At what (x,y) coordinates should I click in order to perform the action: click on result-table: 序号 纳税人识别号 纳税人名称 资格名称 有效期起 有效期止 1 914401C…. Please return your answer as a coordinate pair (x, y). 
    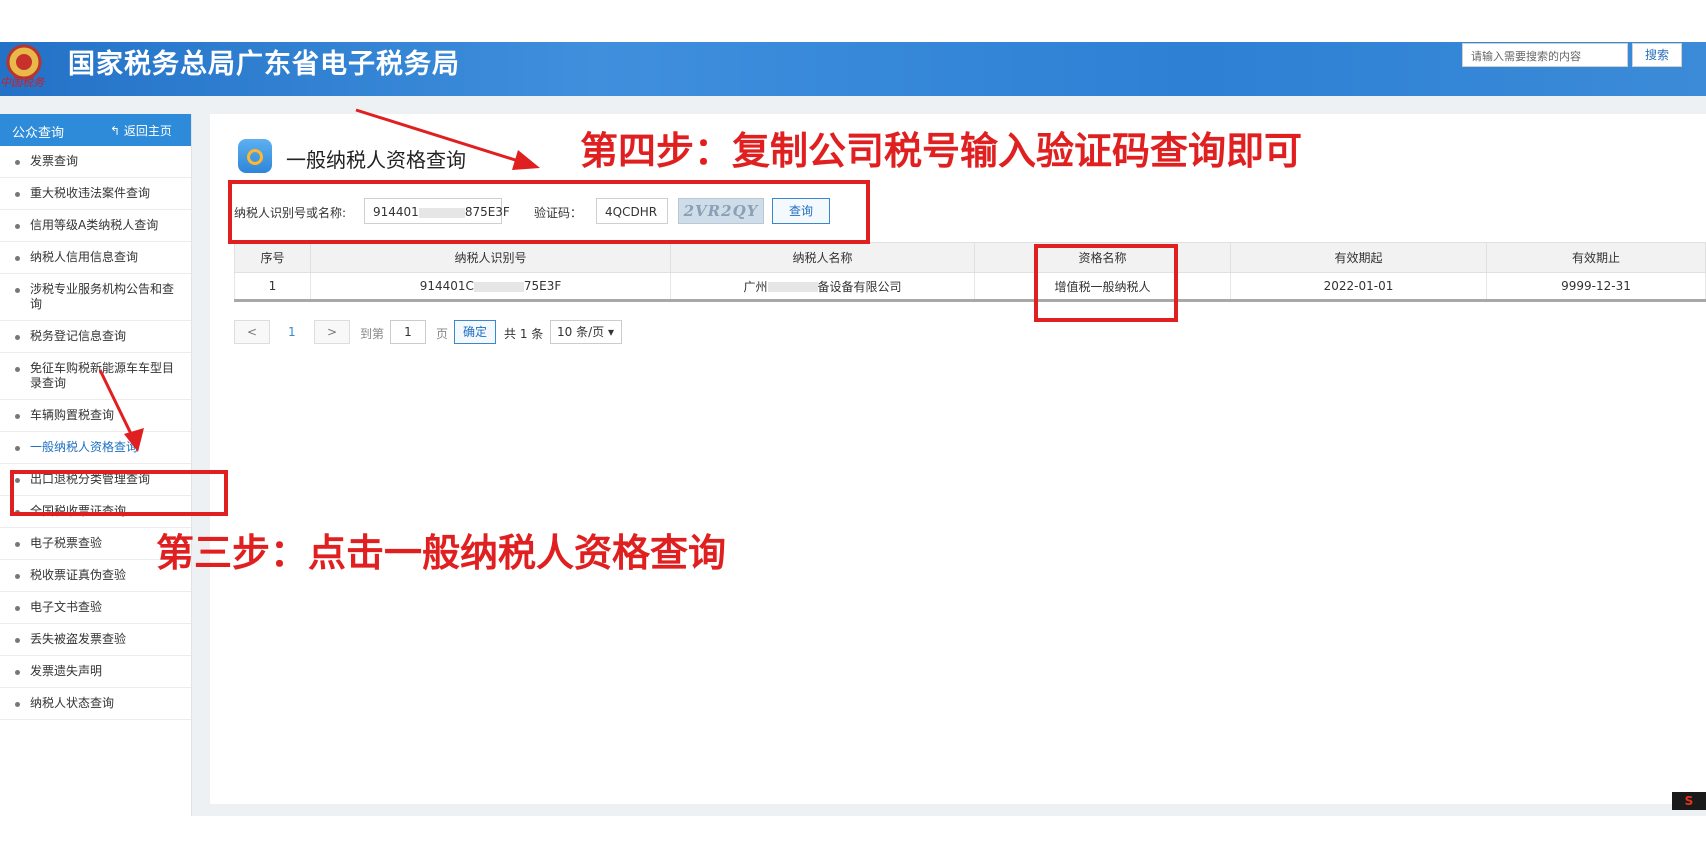
    Looking at the image, I should click on (970, 272).